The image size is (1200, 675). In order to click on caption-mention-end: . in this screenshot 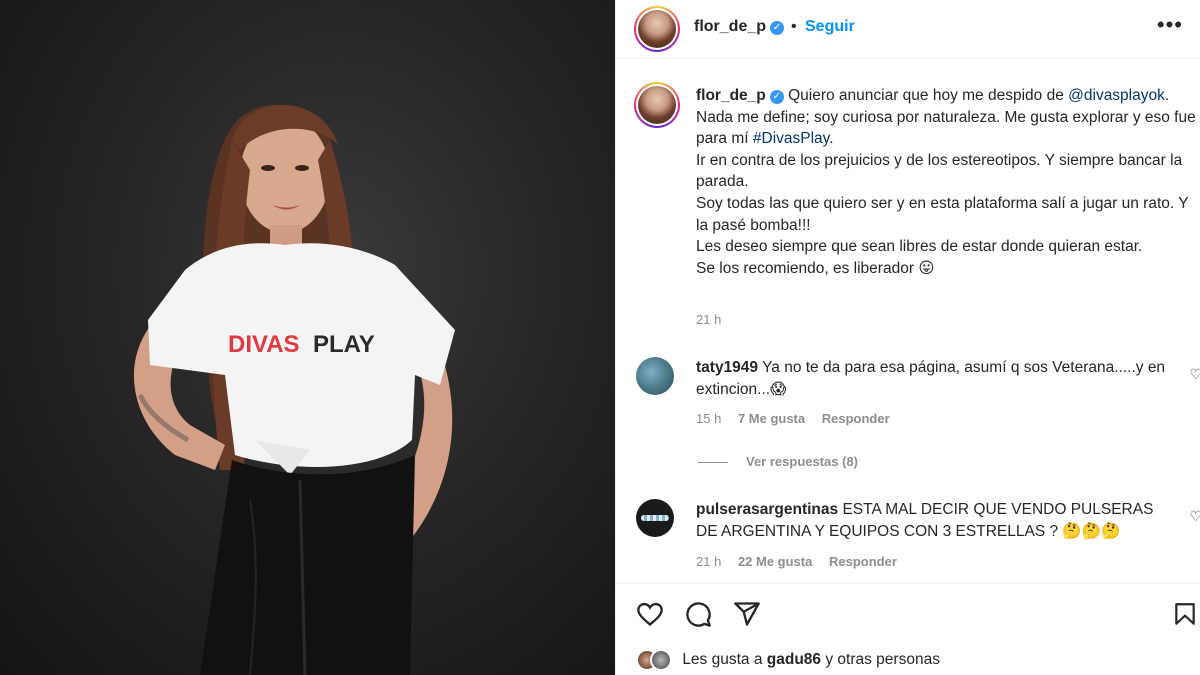, I will do `click(1167, 95)`.